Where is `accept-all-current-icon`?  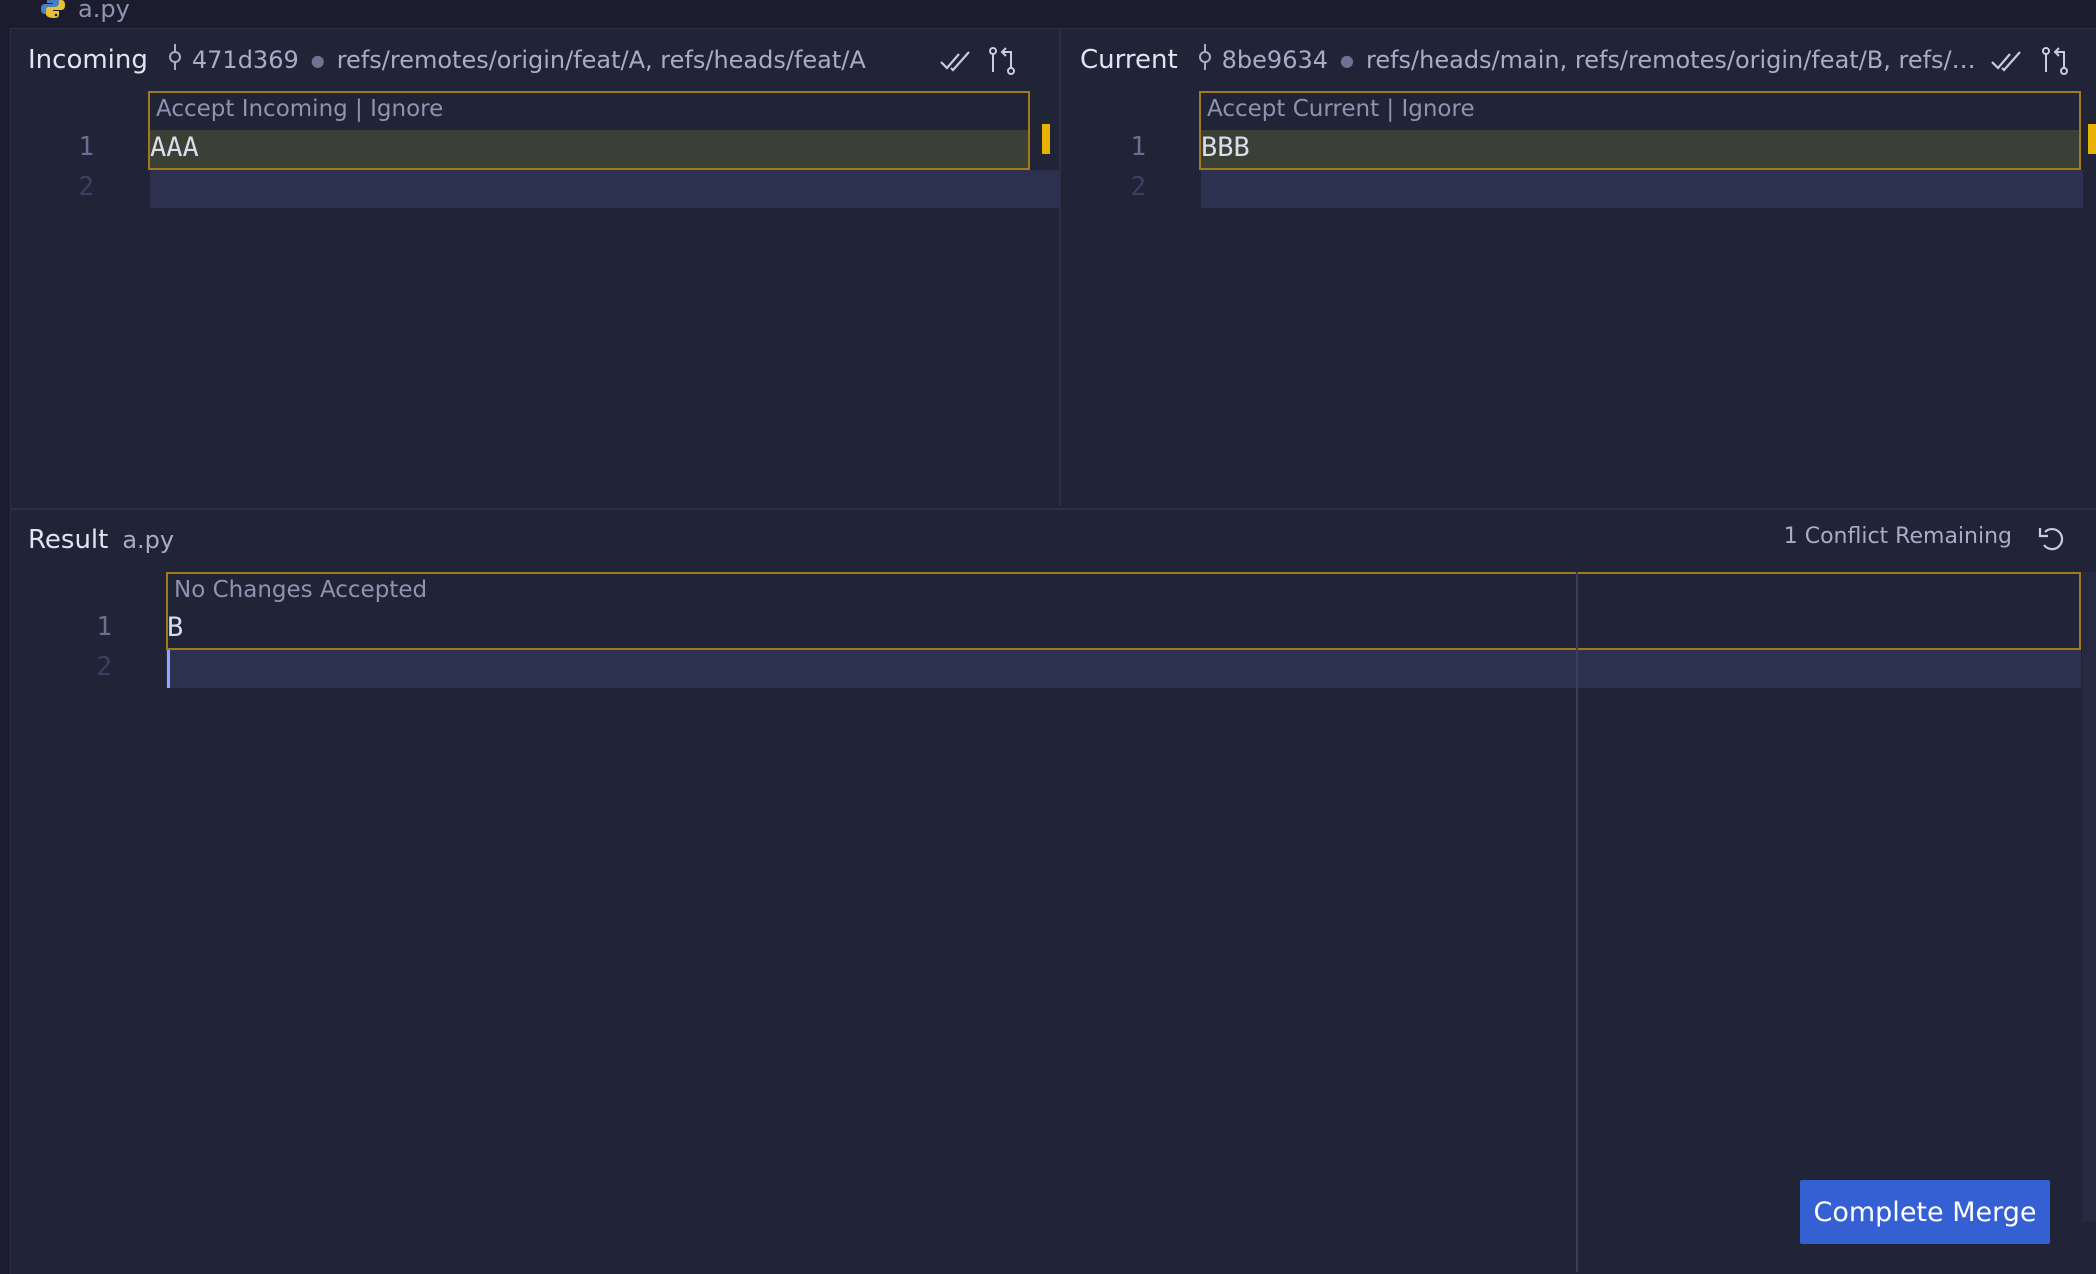 accept-all-current-icon is located at coordinates (2007, 61).